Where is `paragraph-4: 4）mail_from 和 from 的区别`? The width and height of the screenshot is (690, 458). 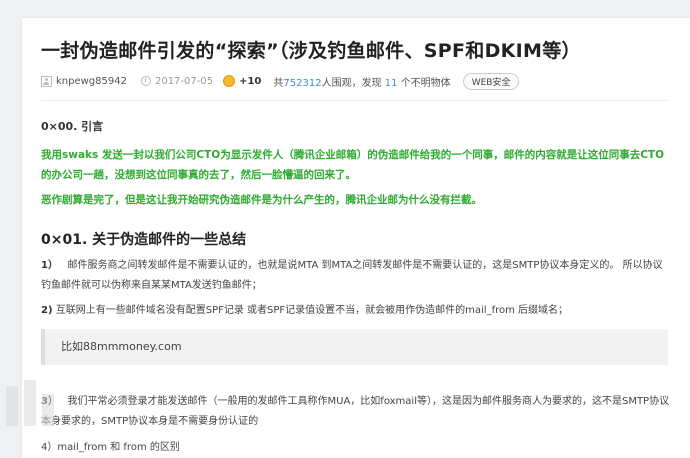
paragraph-4: 4）mail_from 和 from 的区别 is located at coordinates (110, 447).